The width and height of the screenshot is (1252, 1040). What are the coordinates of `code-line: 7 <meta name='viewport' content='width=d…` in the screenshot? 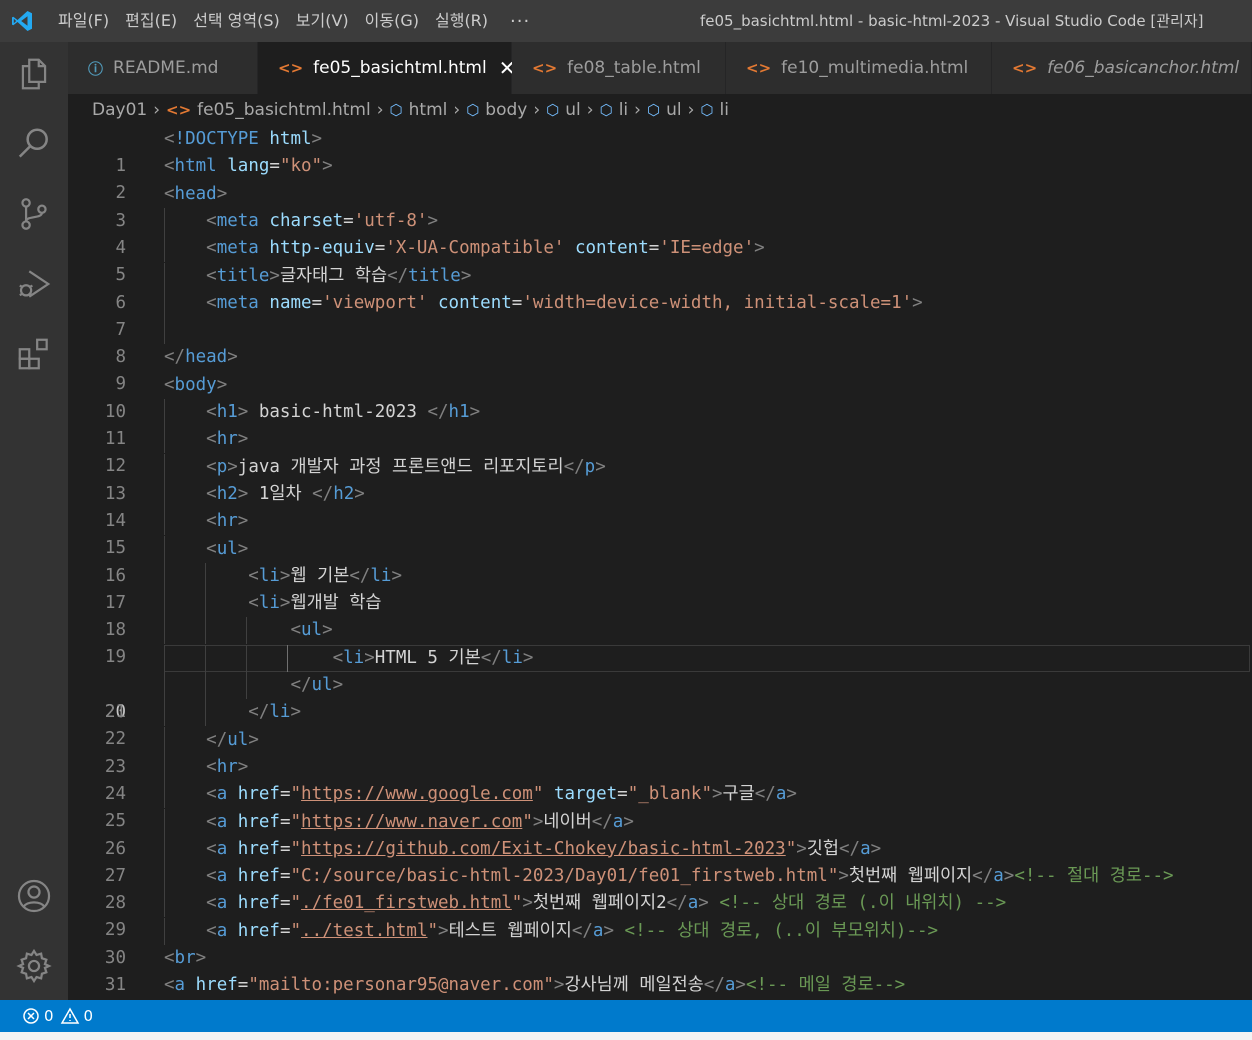 It's located at (660, 314).